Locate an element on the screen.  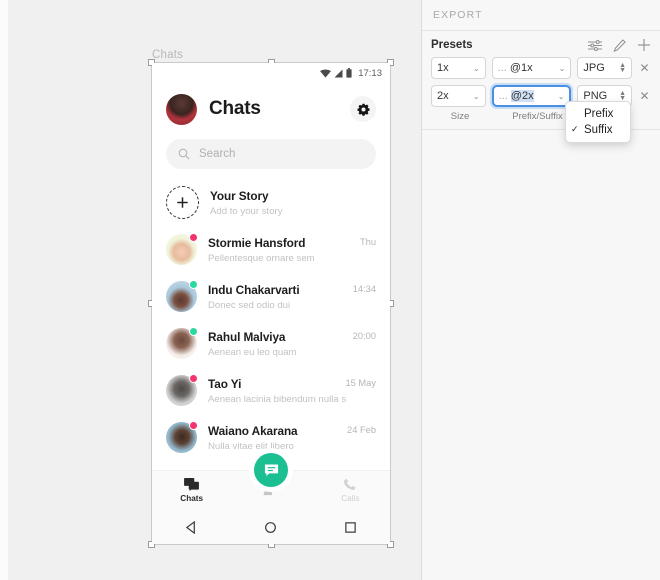
nav-label-chats: Chats is located at coordinates (192, 498).